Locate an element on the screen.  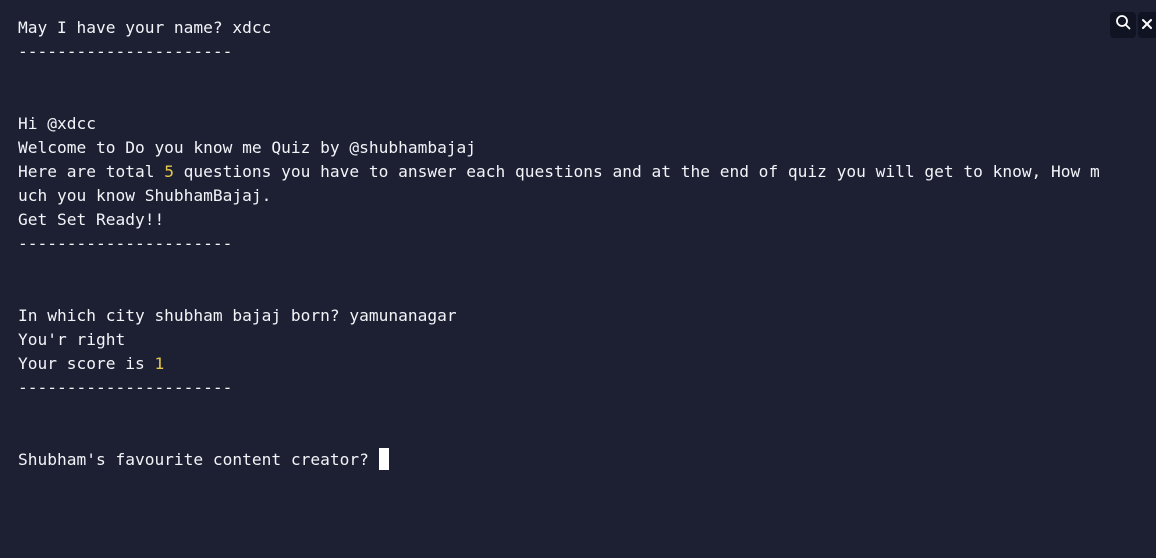
question-1-prompt: In which city shubham bajaj born? is located at coordinates (184, 315).